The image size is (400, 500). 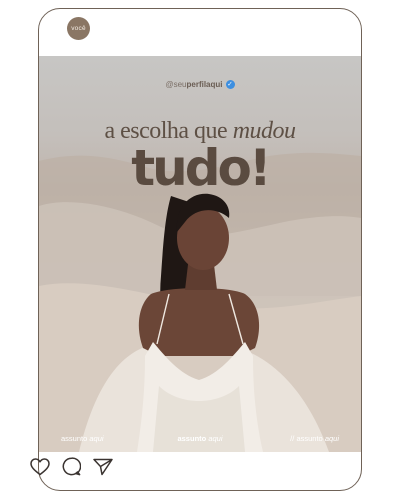 I want to click on share-button, so click(x=103, y=467).